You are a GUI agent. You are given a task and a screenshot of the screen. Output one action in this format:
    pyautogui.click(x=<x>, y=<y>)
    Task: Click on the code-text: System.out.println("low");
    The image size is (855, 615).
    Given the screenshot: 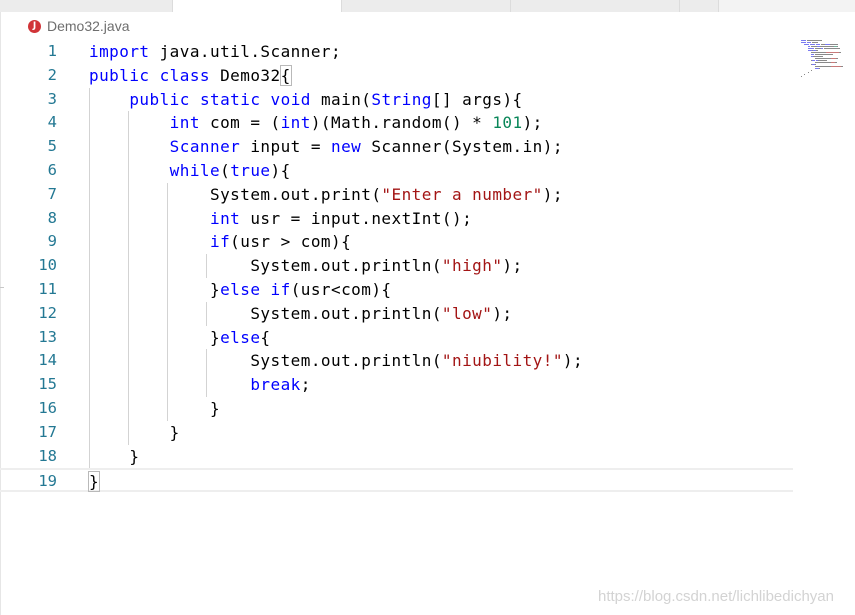 What is the action you would take?
    pyautogui.click(x=301, y=314)
    